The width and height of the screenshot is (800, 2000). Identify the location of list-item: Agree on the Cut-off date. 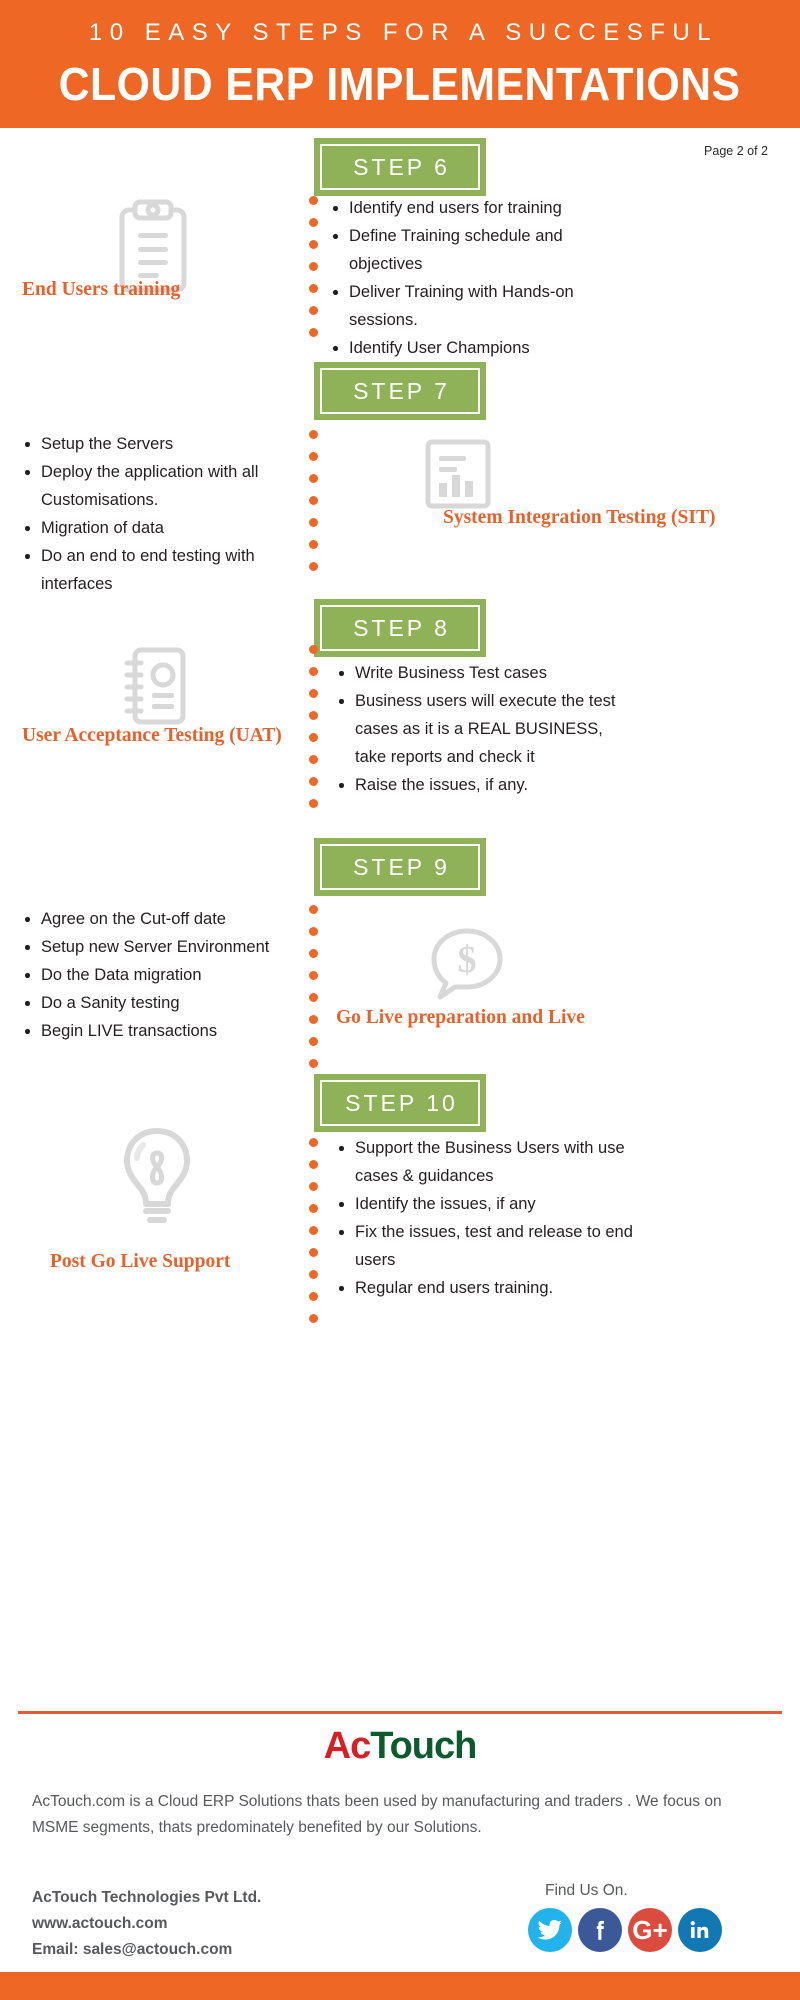
(162, 919).